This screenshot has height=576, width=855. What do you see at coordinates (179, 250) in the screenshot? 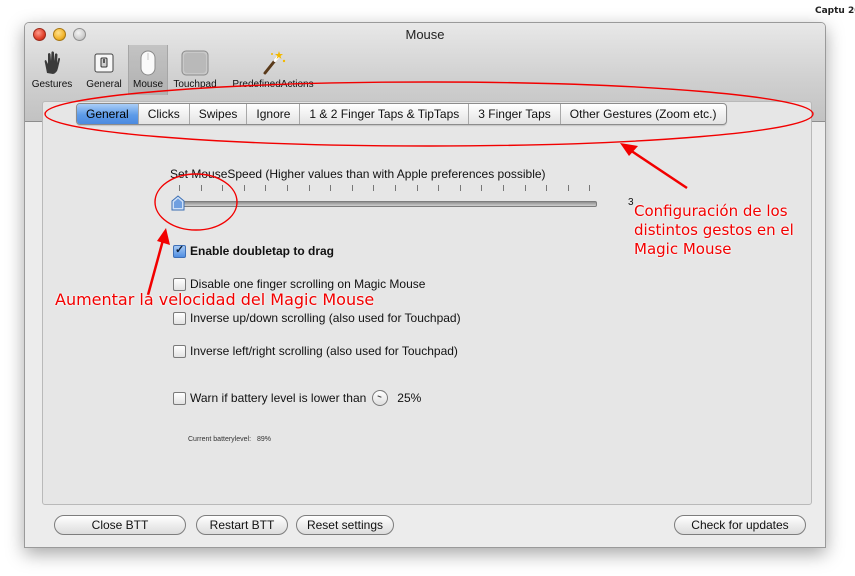
I see `doubletap-drag-checkbox` at bounding box center [179, 250].